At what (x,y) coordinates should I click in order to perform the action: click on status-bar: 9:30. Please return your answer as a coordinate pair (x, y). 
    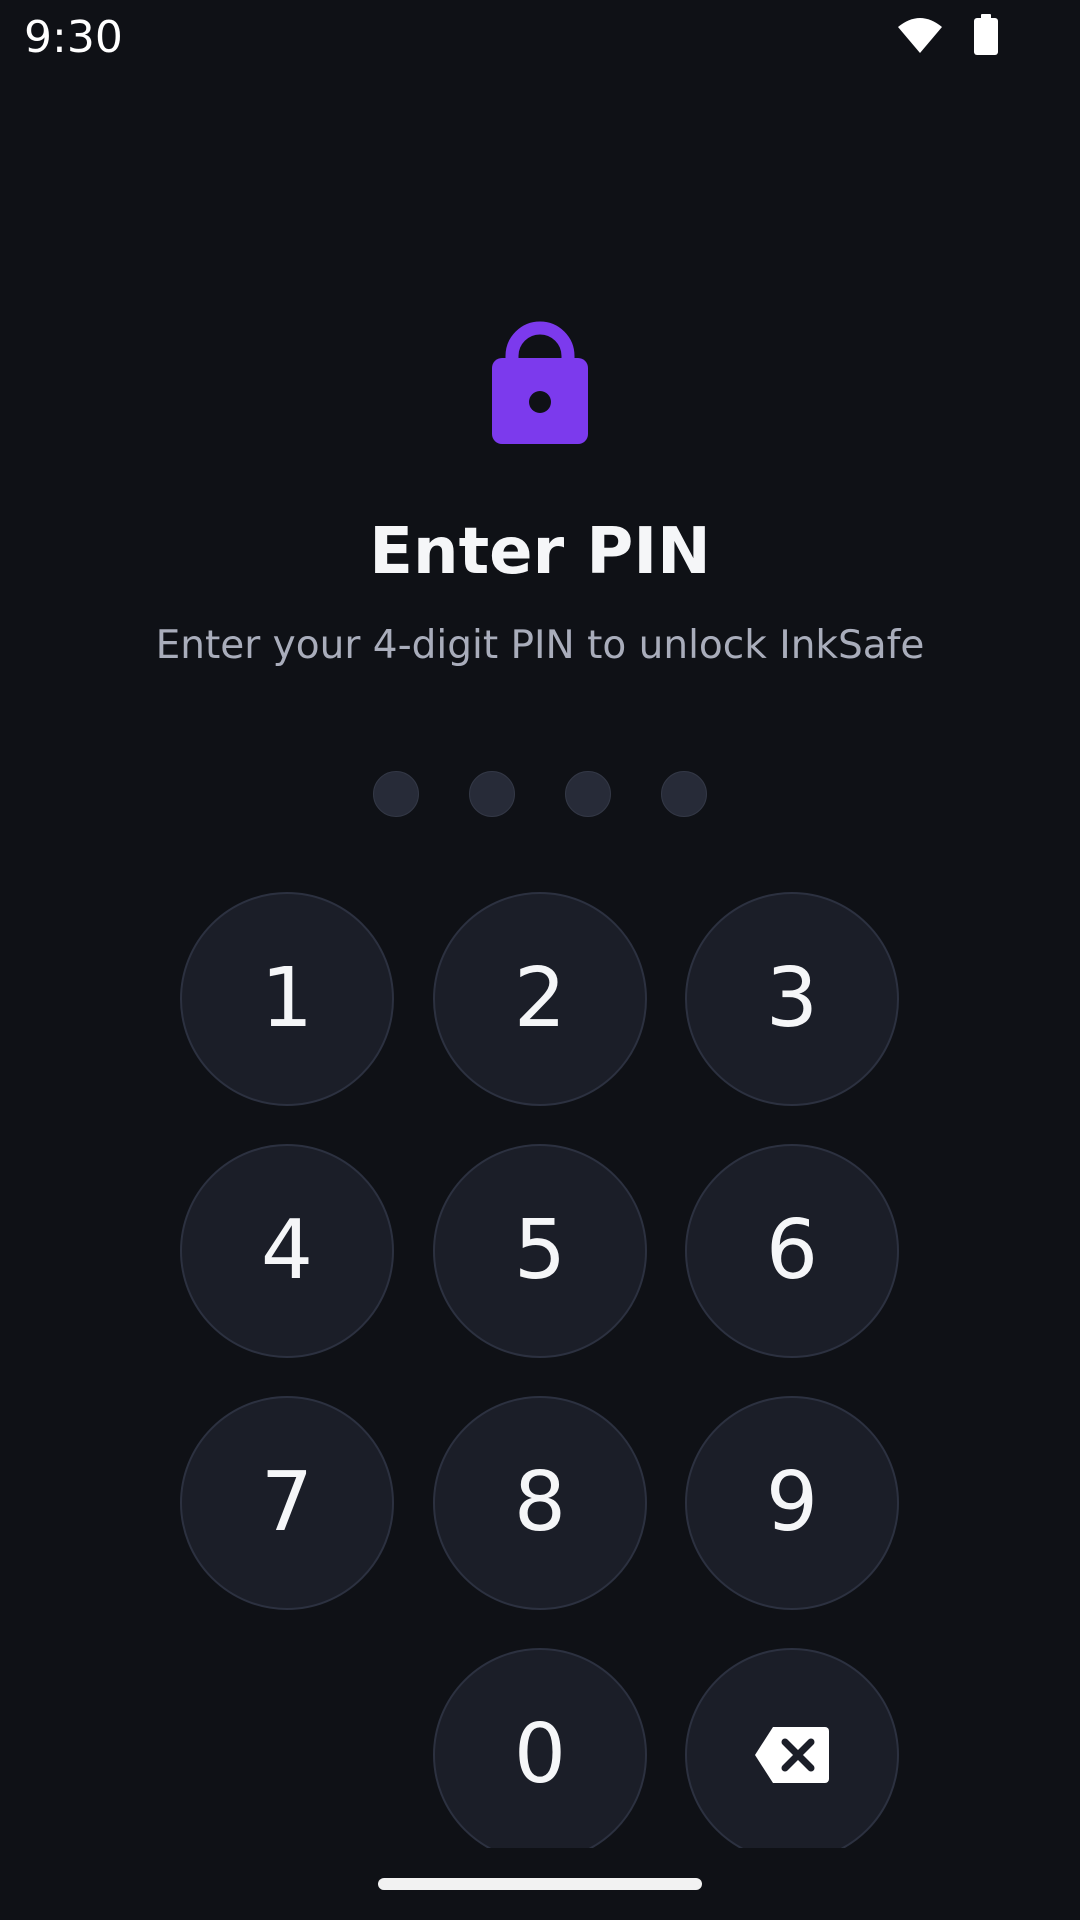
    Looking at the image, I should click on (540, 40).